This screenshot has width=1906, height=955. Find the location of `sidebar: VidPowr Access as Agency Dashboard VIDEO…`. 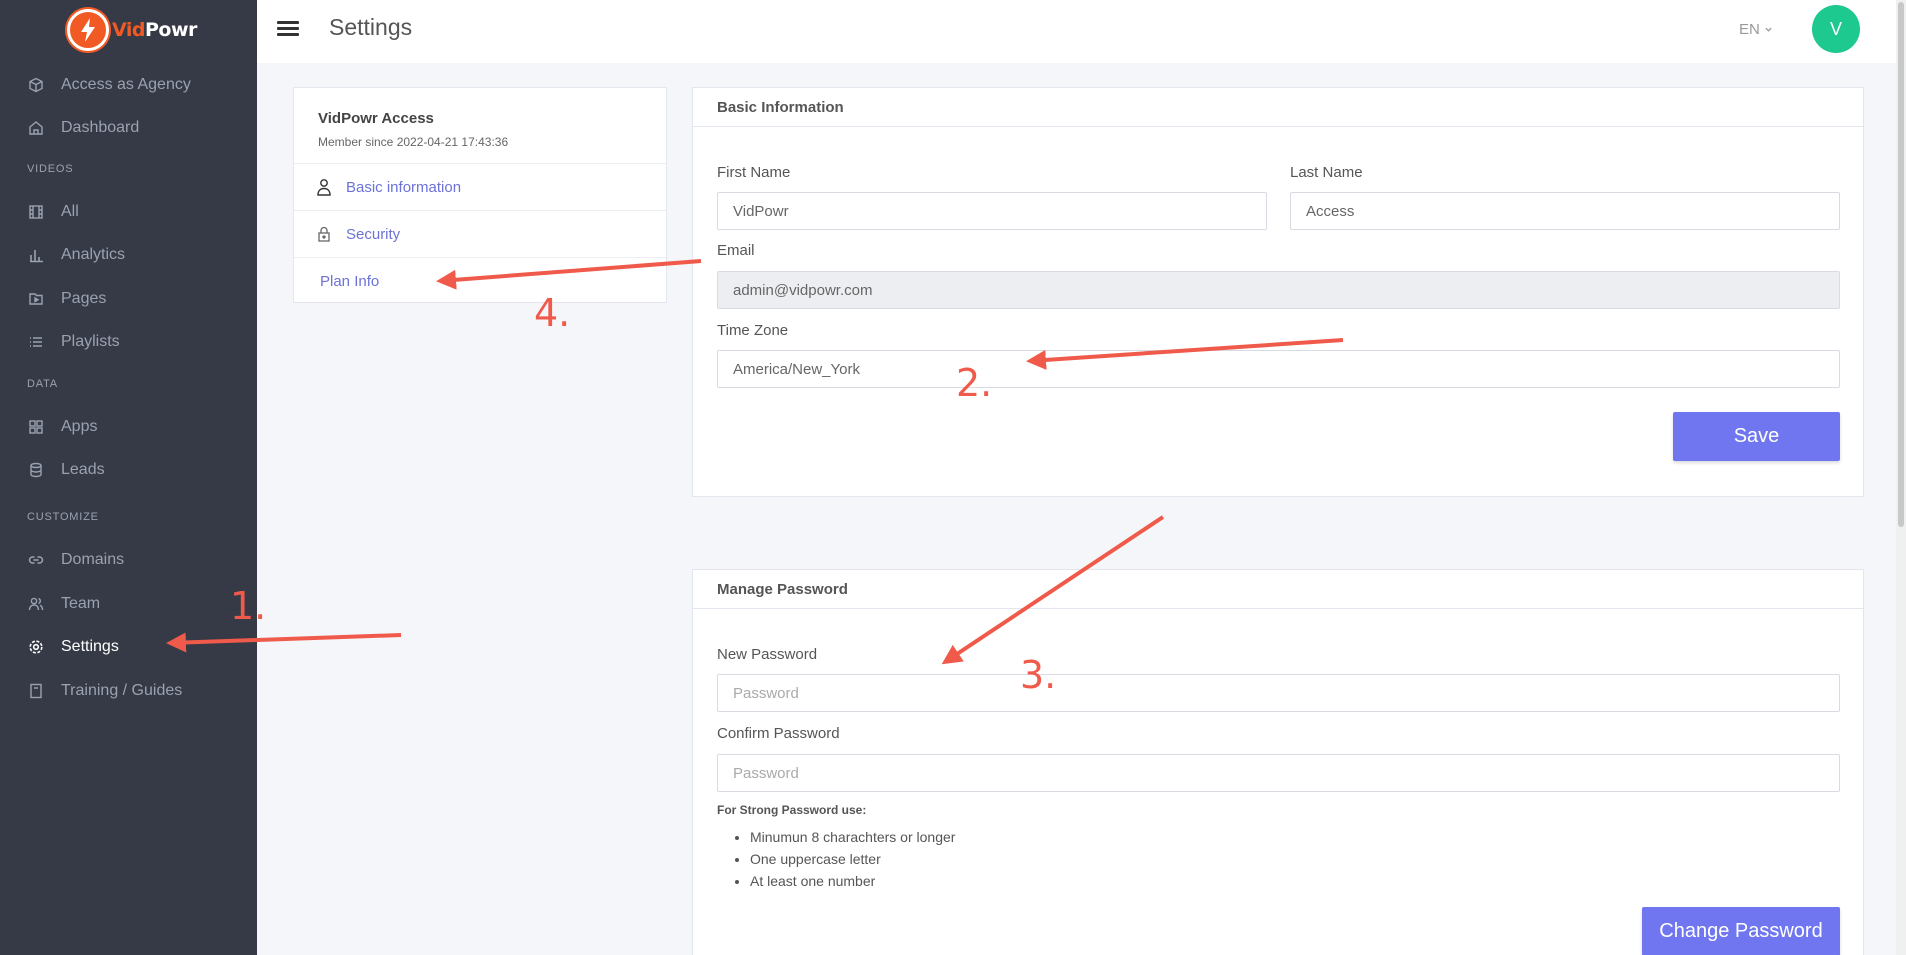

sidebar: VidPowr Access as Agency Dashboard VIDEO… is located at coordinates (128, 477).